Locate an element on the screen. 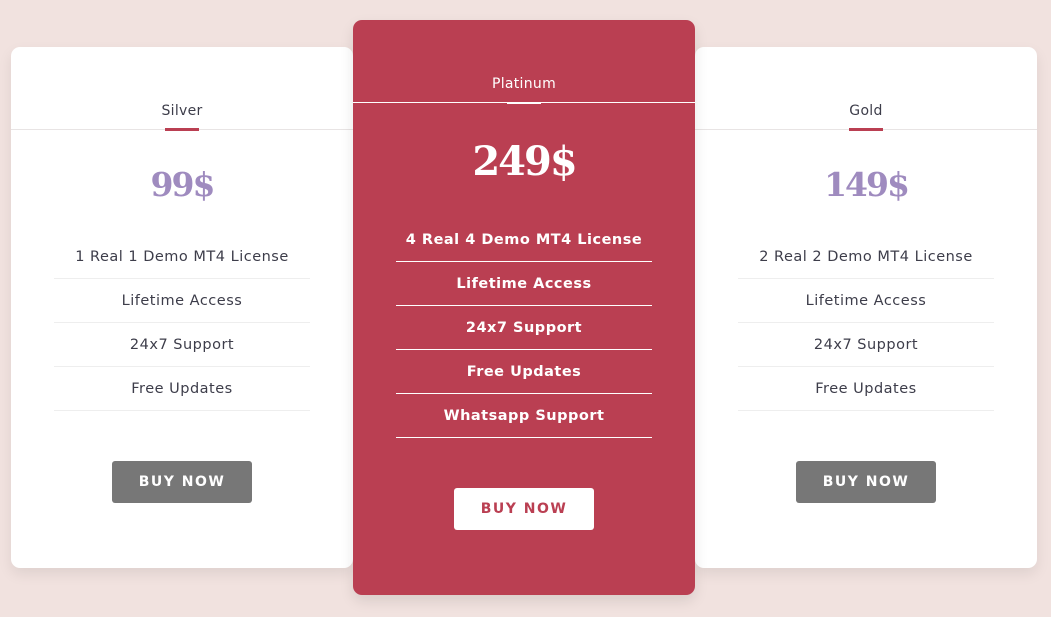  plan-price: 249$ is located at coordinates (524, 161).